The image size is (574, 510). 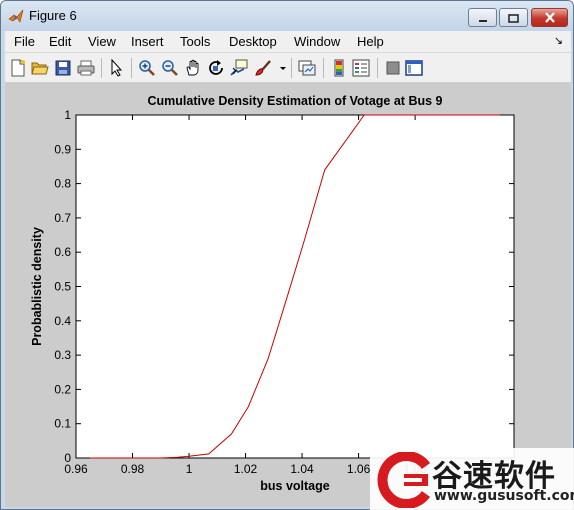 I want to click on y-tick-label: 0.6, so click(x=62, y=252).